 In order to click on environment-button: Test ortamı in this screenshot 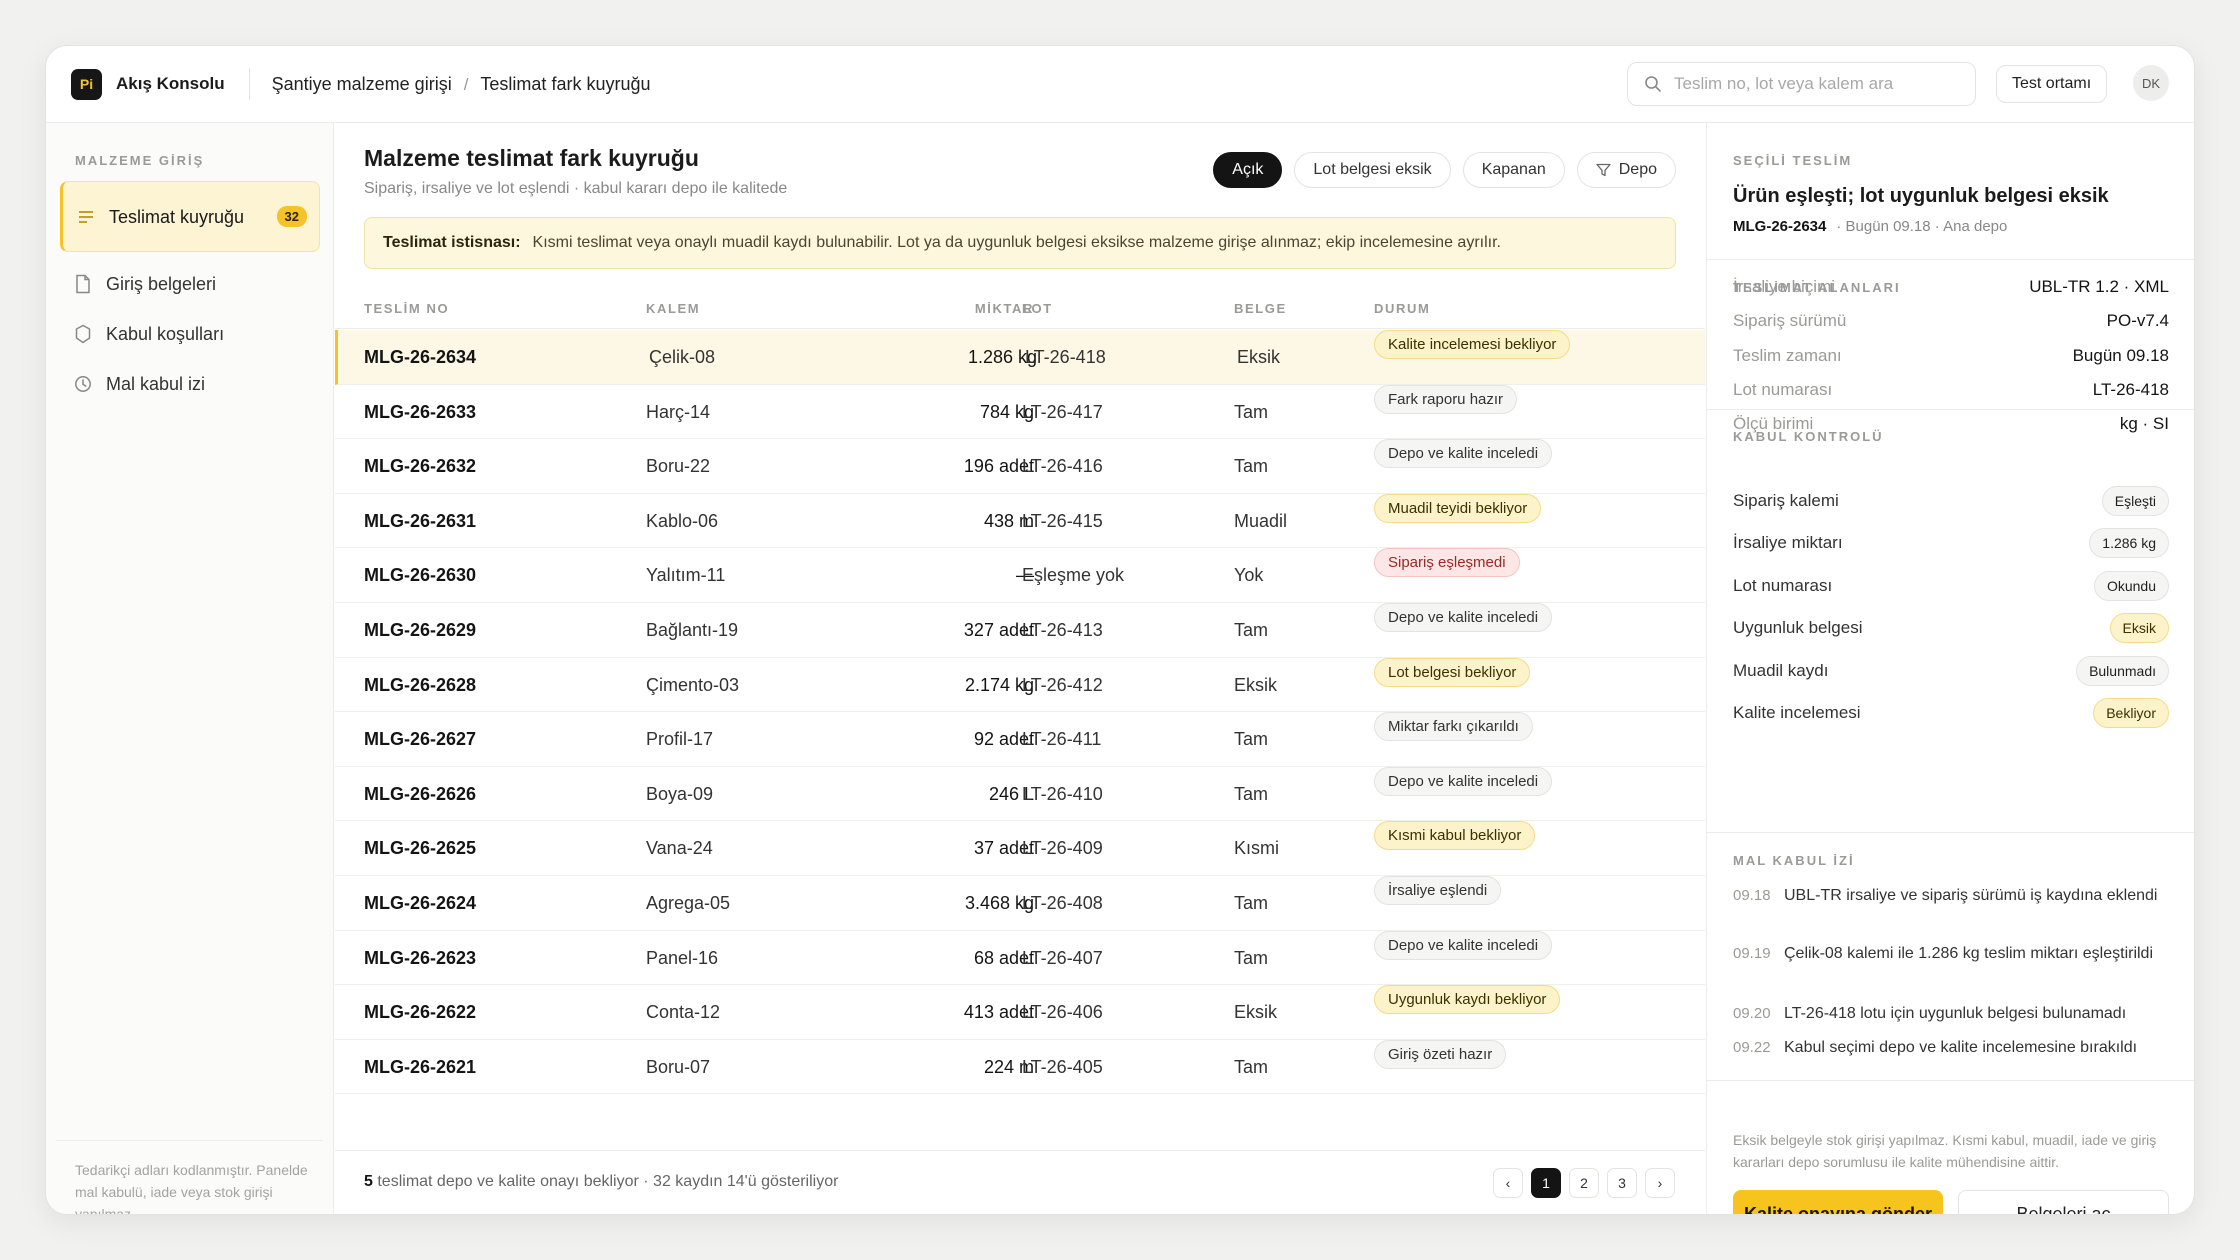, I will do `click(2052, 84)`.